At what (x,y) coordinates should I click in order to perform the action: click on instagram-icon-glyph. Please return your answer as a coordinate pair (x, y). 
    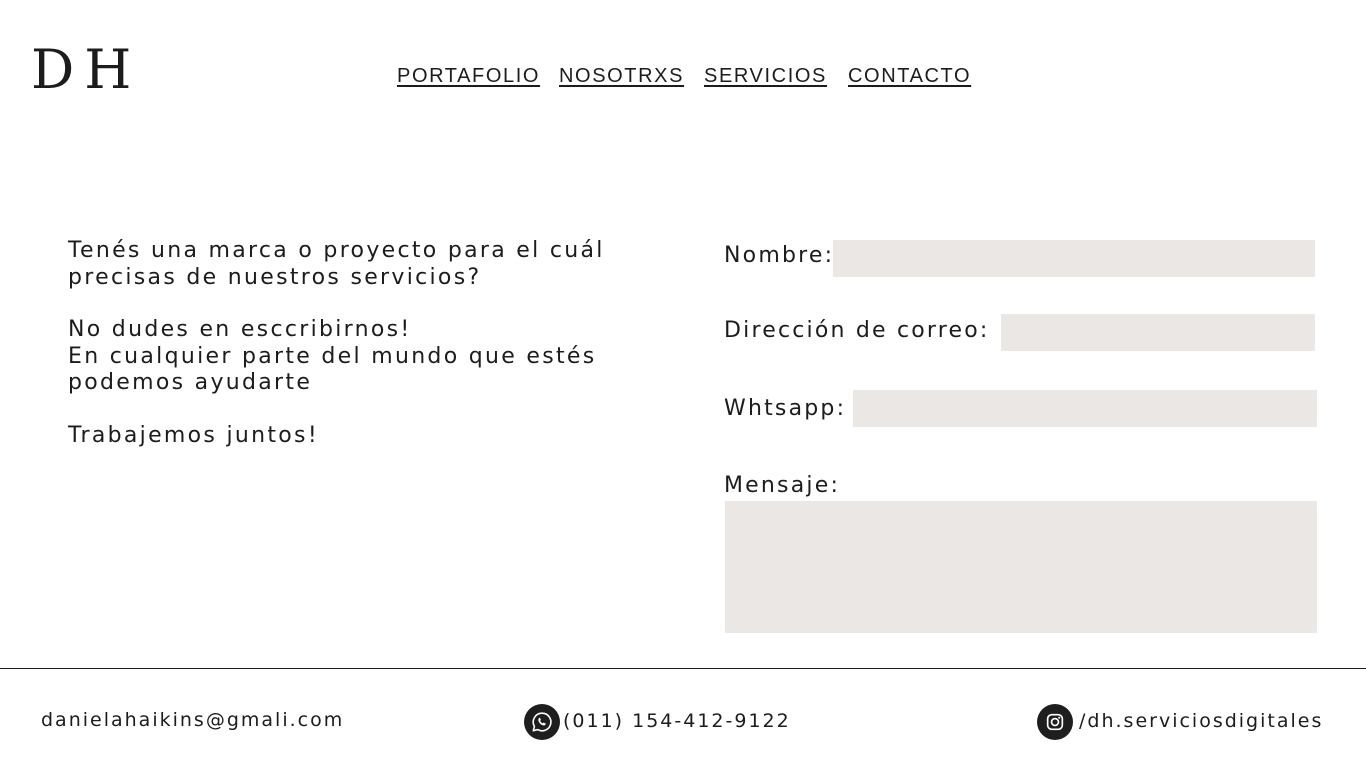
    Looking at the image, I should click on (1055, 722).